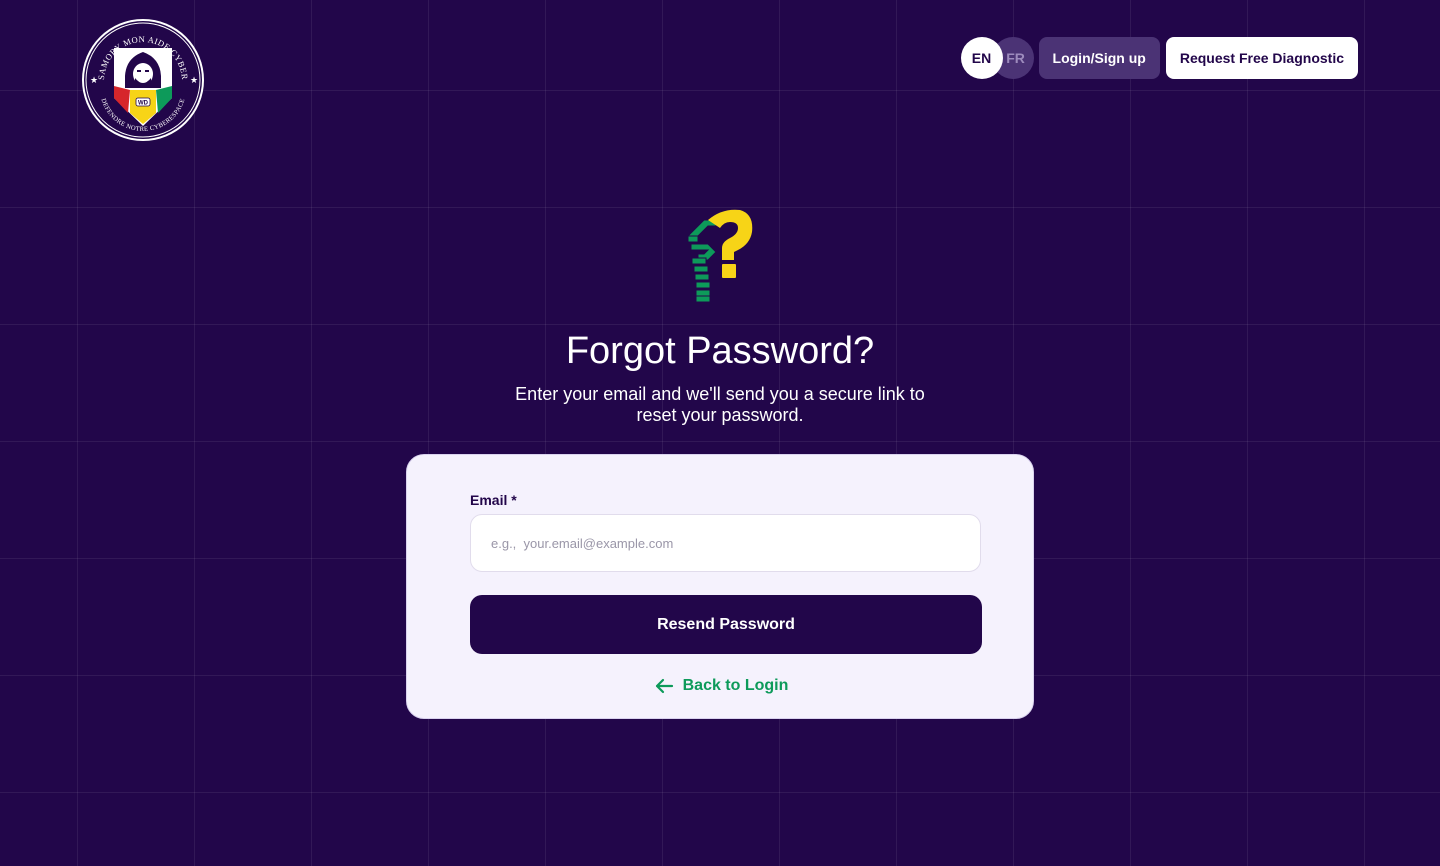 The width and height of the screenshot is (1440, 866). Describe the element at coordinates (194, 80) in the screenshot. I see `star-right-icon: ★` at that location.